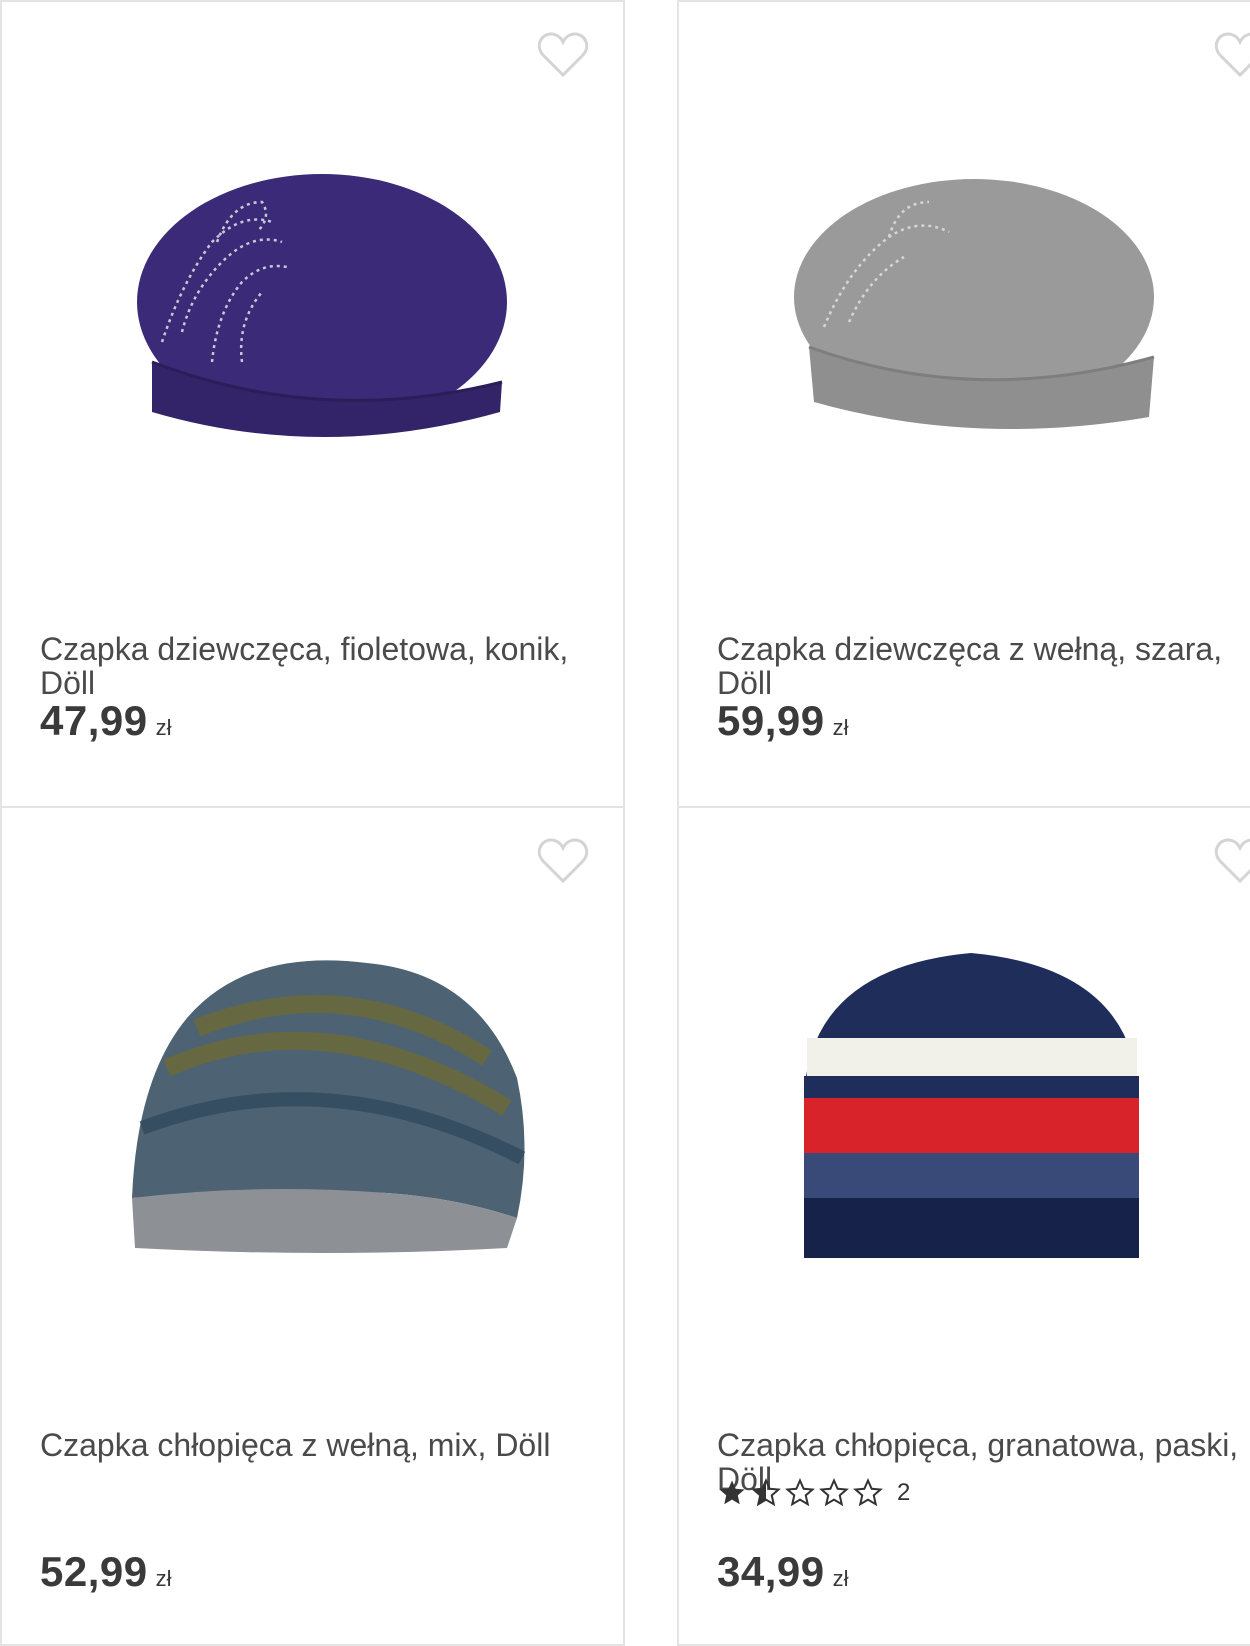 Image resolution: width=1250 pixels, height=1646 pixels. What do you see at coordinates (783, 720) in the screenshot?
I see `product-price: 59,99 zł` at bounding box center [783, 720].